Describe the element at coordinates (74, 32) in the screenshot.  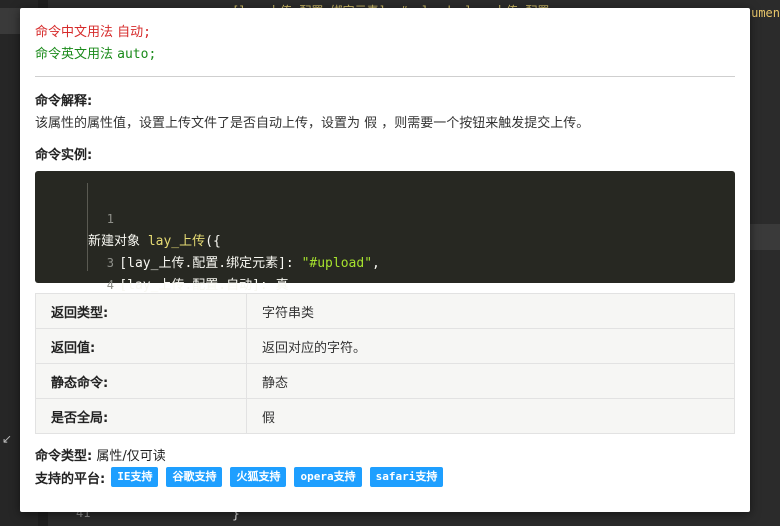
I see `cn-usage-label: 命令中文用法` at that location.